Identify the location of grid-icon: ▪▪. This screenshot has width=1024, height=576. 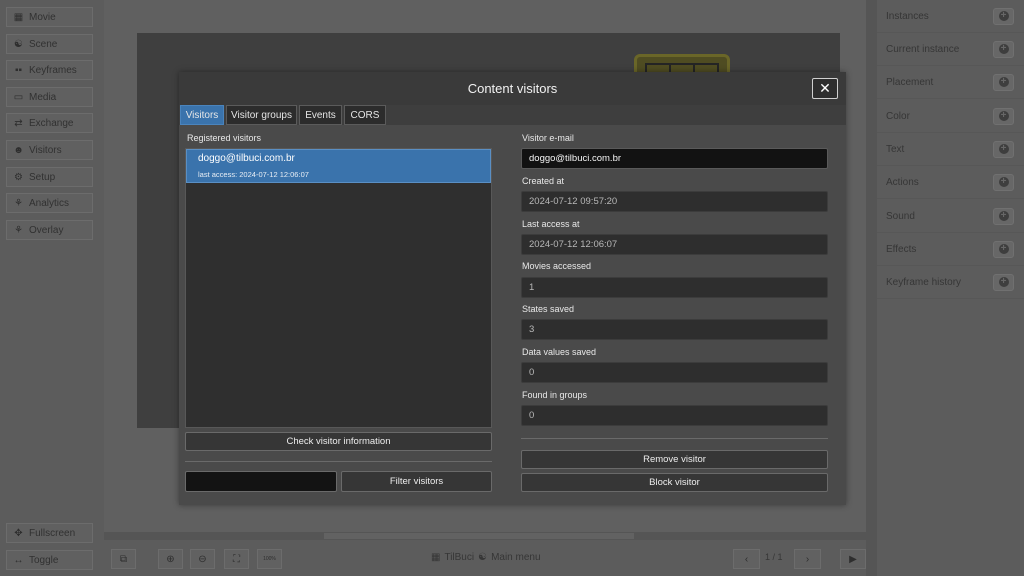
(18, 70).